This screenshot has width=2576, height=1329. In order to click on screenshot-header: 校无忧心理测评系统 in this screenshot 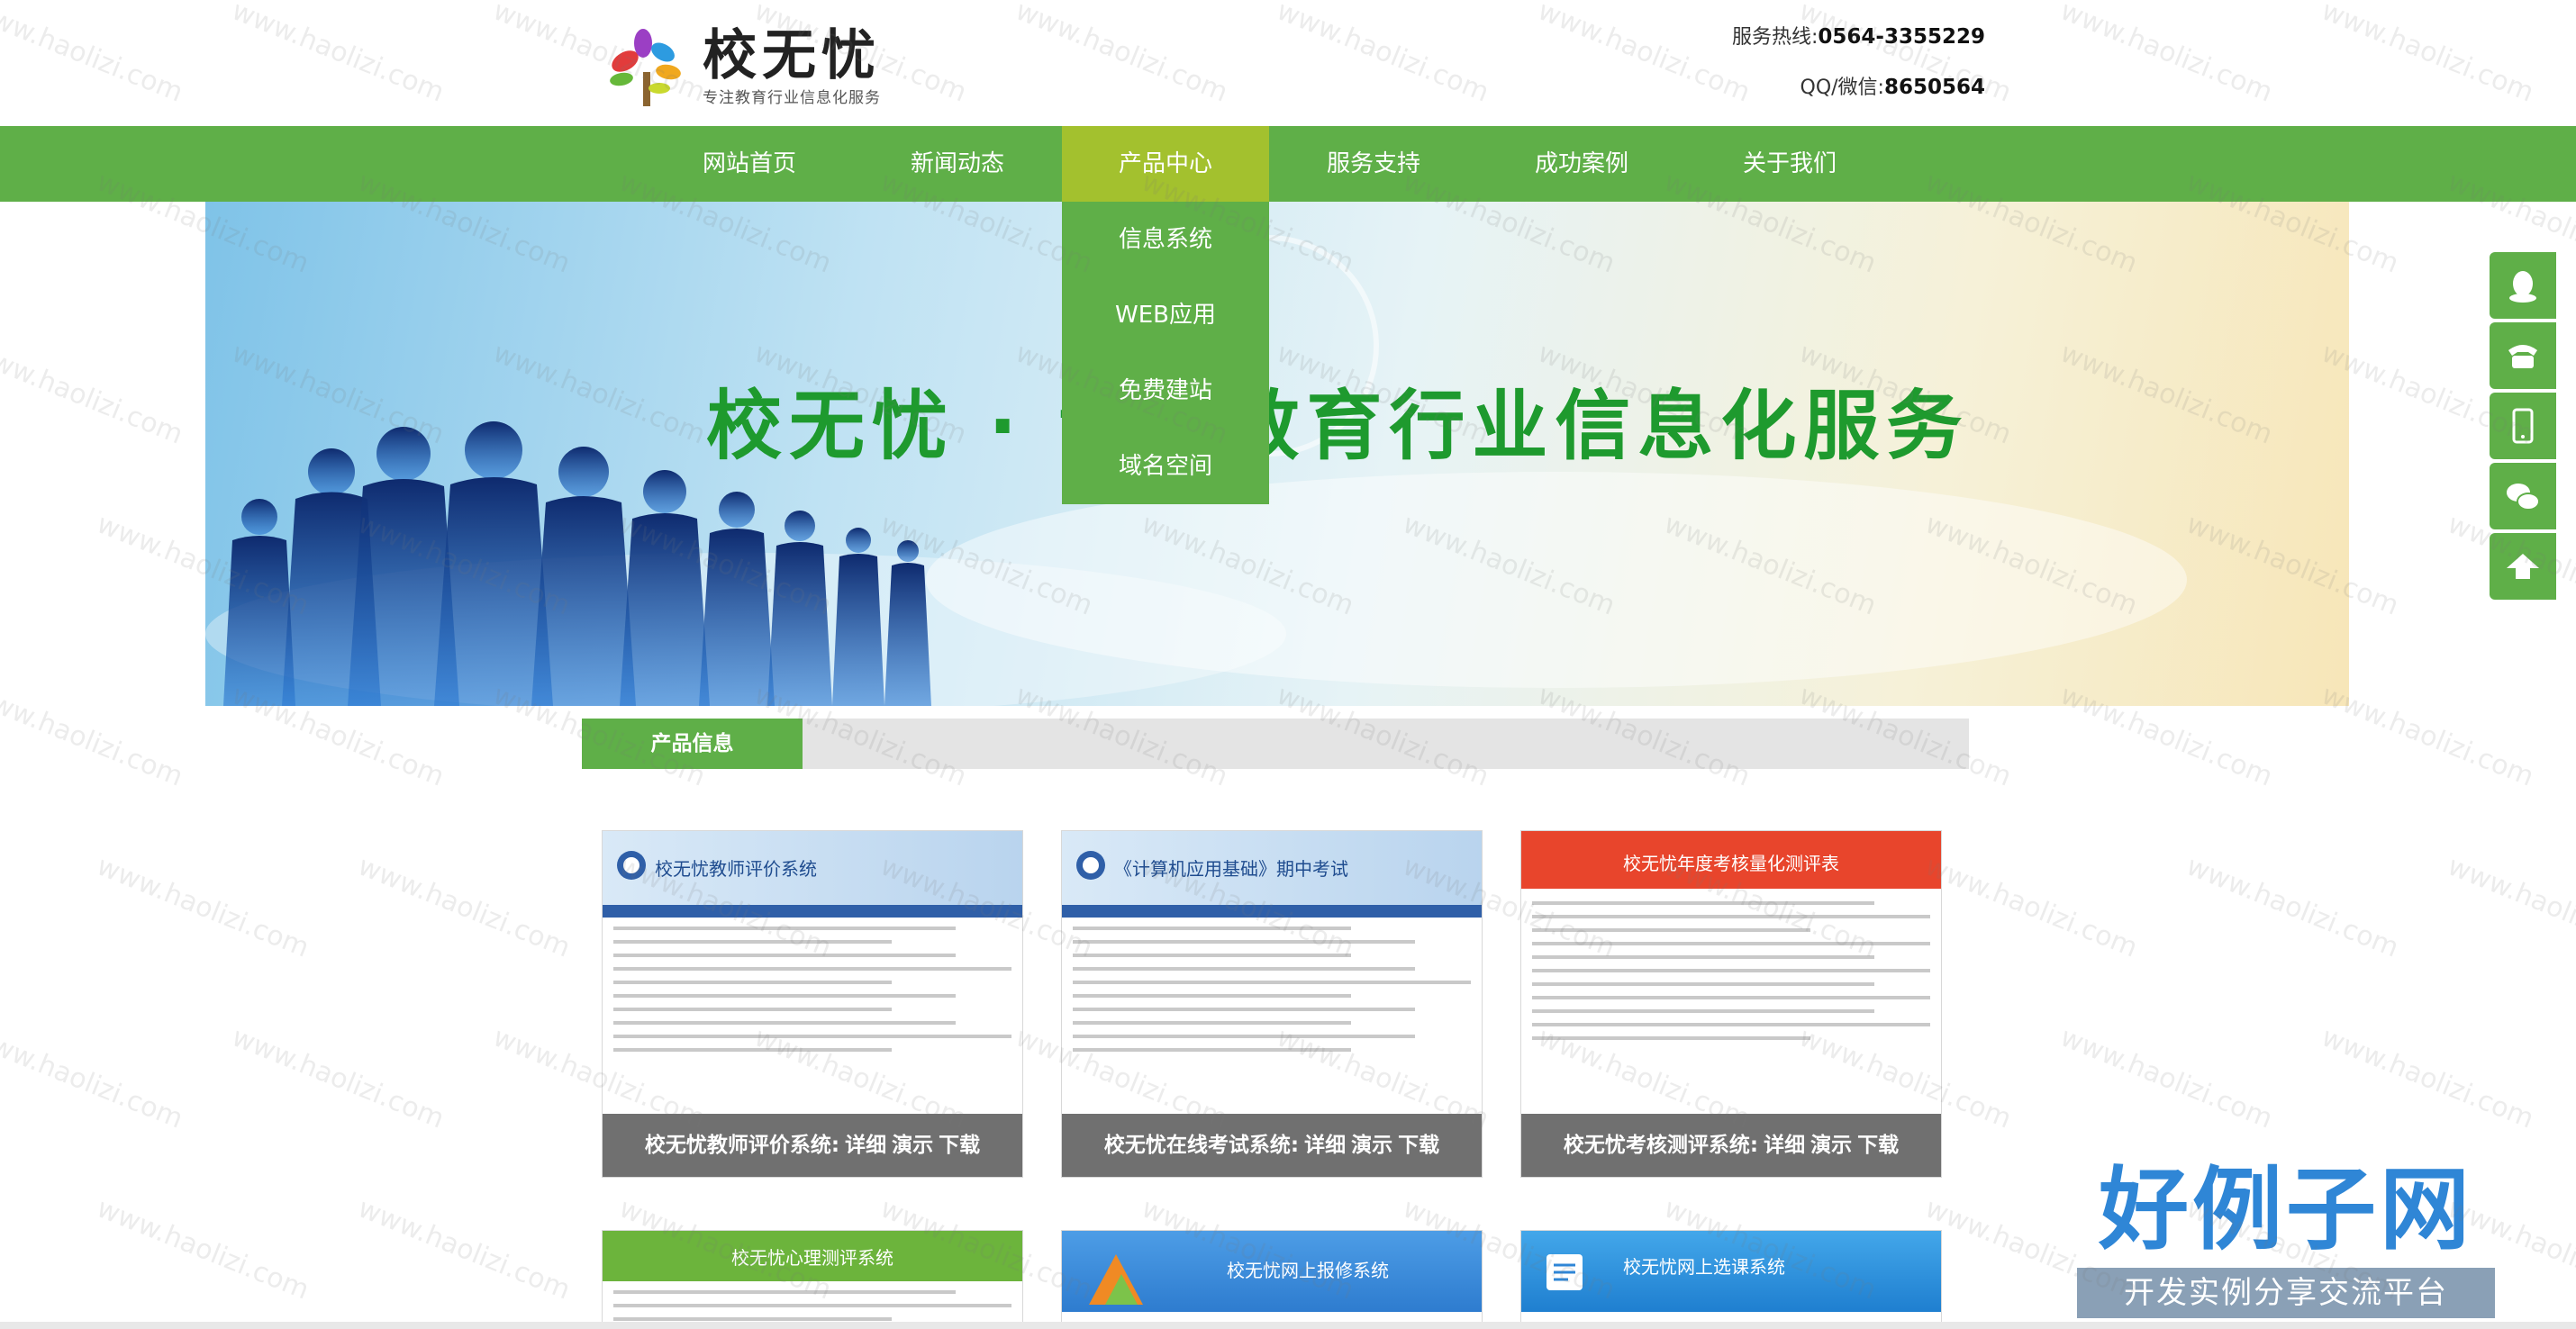, I will do `click(812, 1256)`.